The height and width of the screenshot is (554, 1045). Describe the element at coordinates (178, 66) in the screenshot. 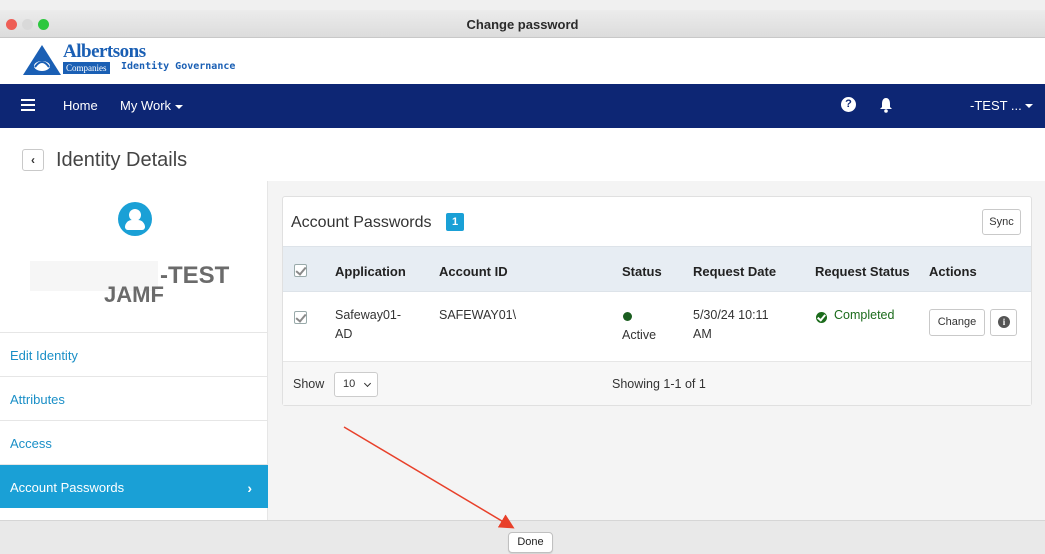

I see `brand-product: Identity Governance` at that location.